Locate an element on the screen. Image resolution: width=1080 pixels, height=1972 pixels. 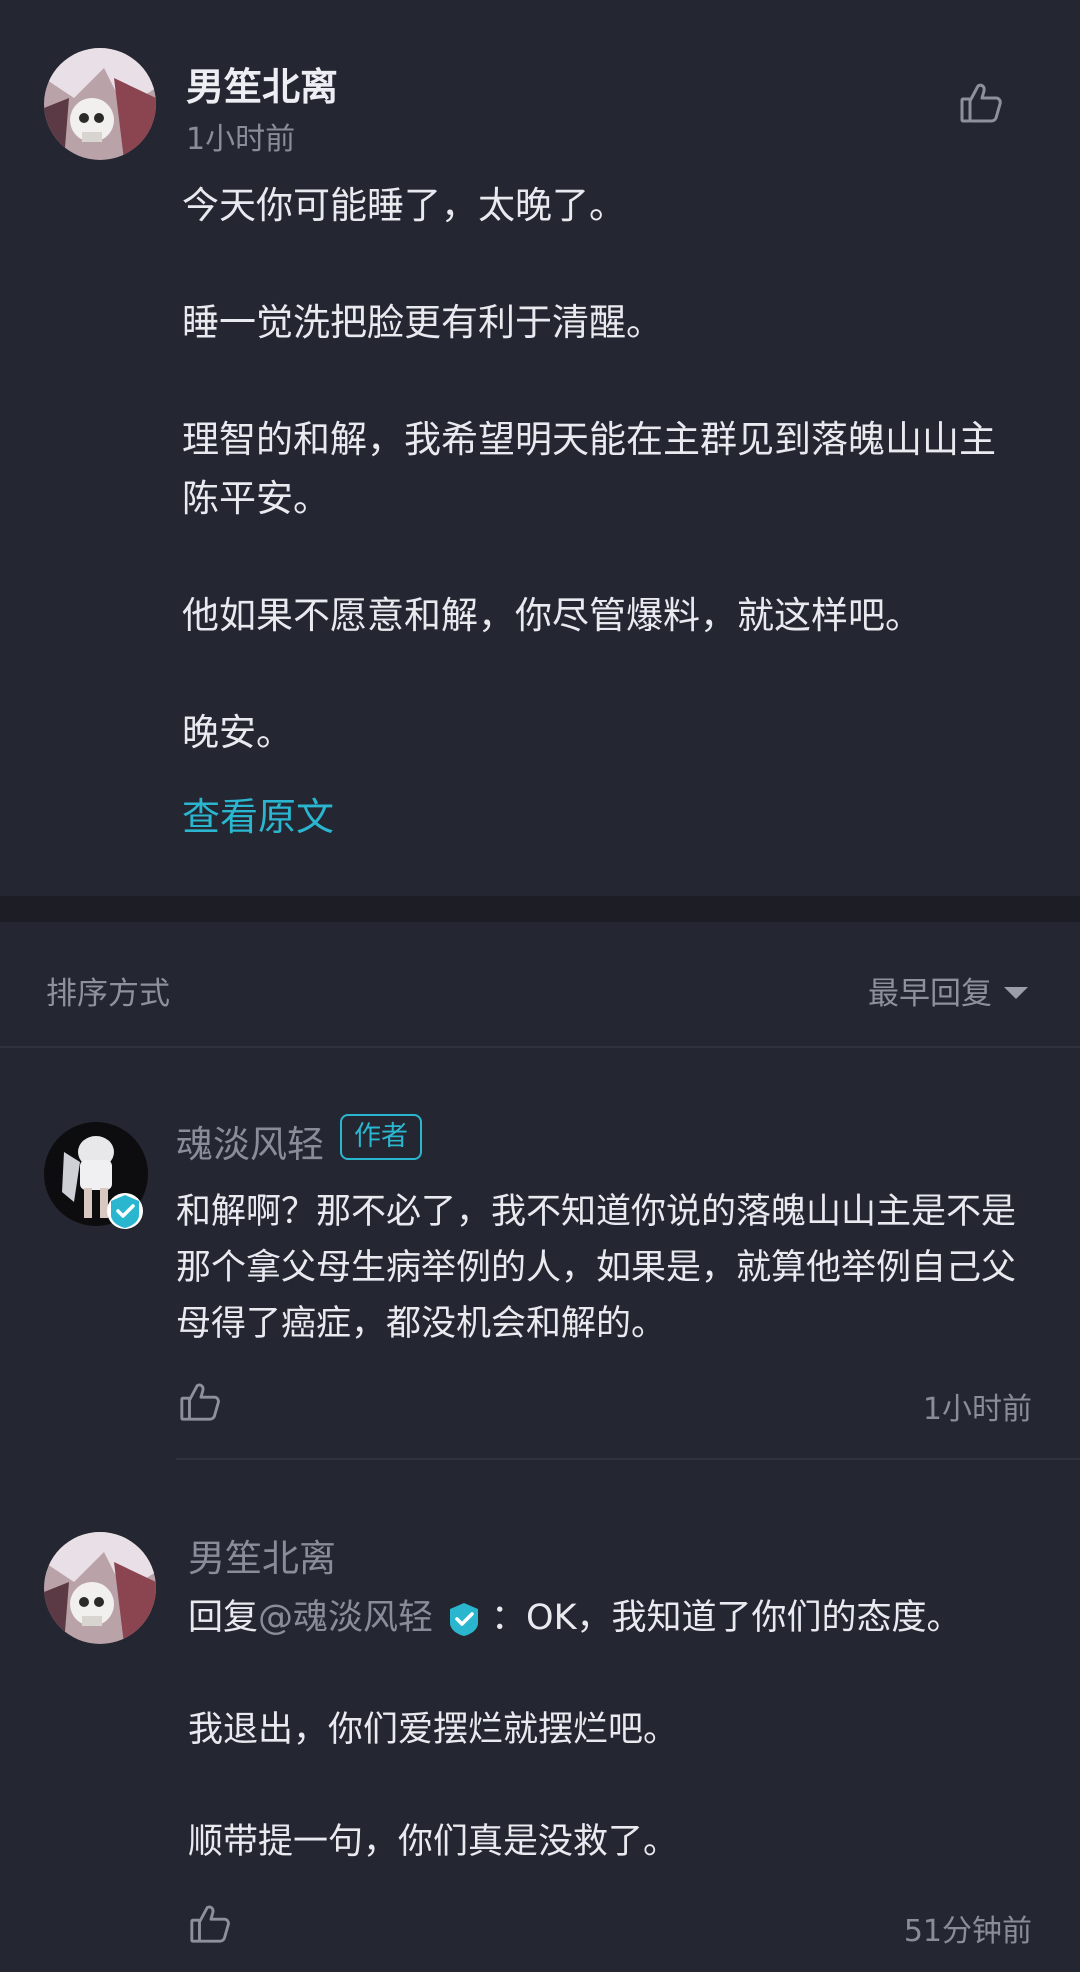
view-original-link: 查看原文 is located at coordinates (258, 813).